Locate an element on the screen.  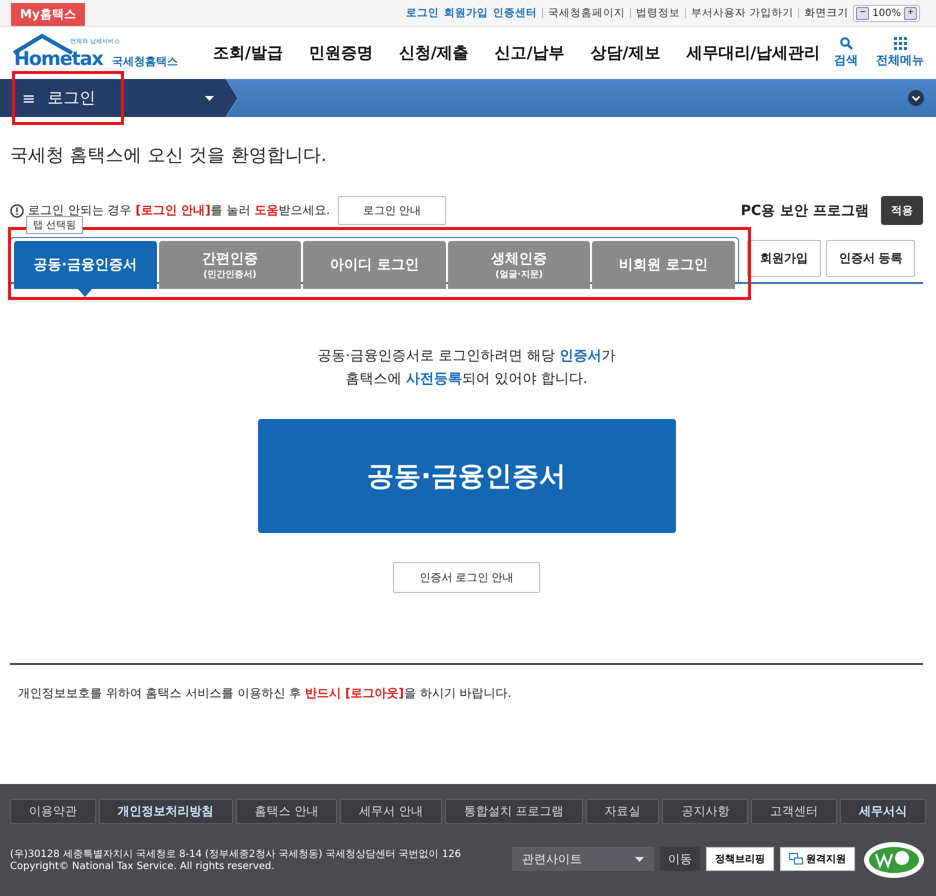
apply-button: 적용 is located at coordinates (902, 210).